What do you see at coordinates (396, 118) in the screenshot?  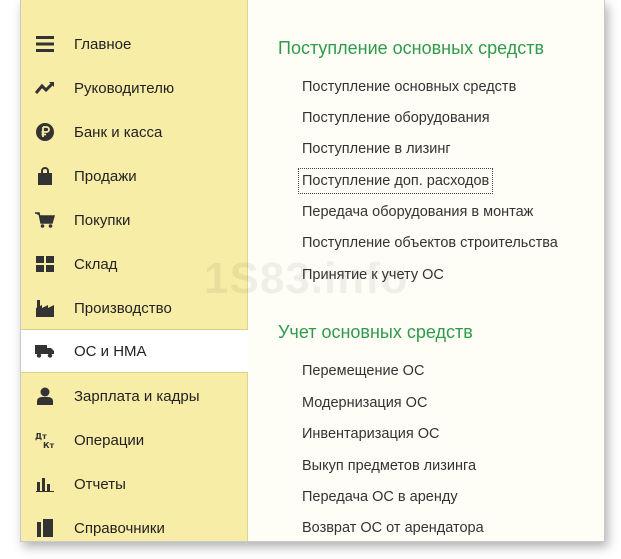 I see `link-receipt-equipment: Поступление оборудования` at bounding box center [396, 118].